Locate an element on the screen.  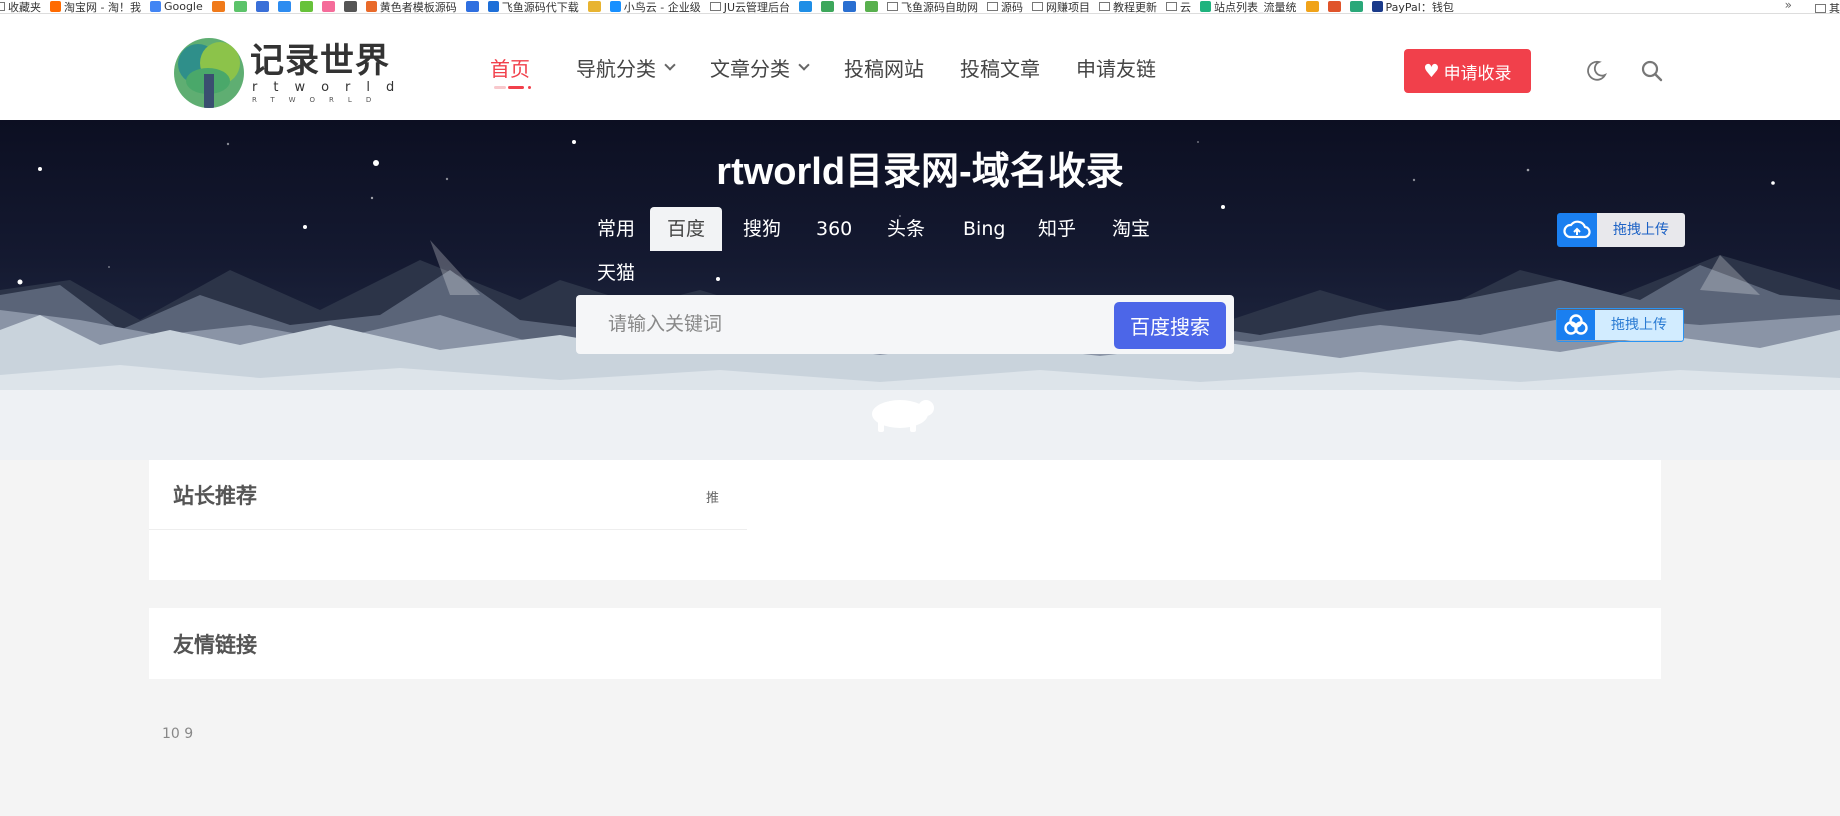
baidu-search-button: 百度搜索 is located at coordinates (1170, 325).